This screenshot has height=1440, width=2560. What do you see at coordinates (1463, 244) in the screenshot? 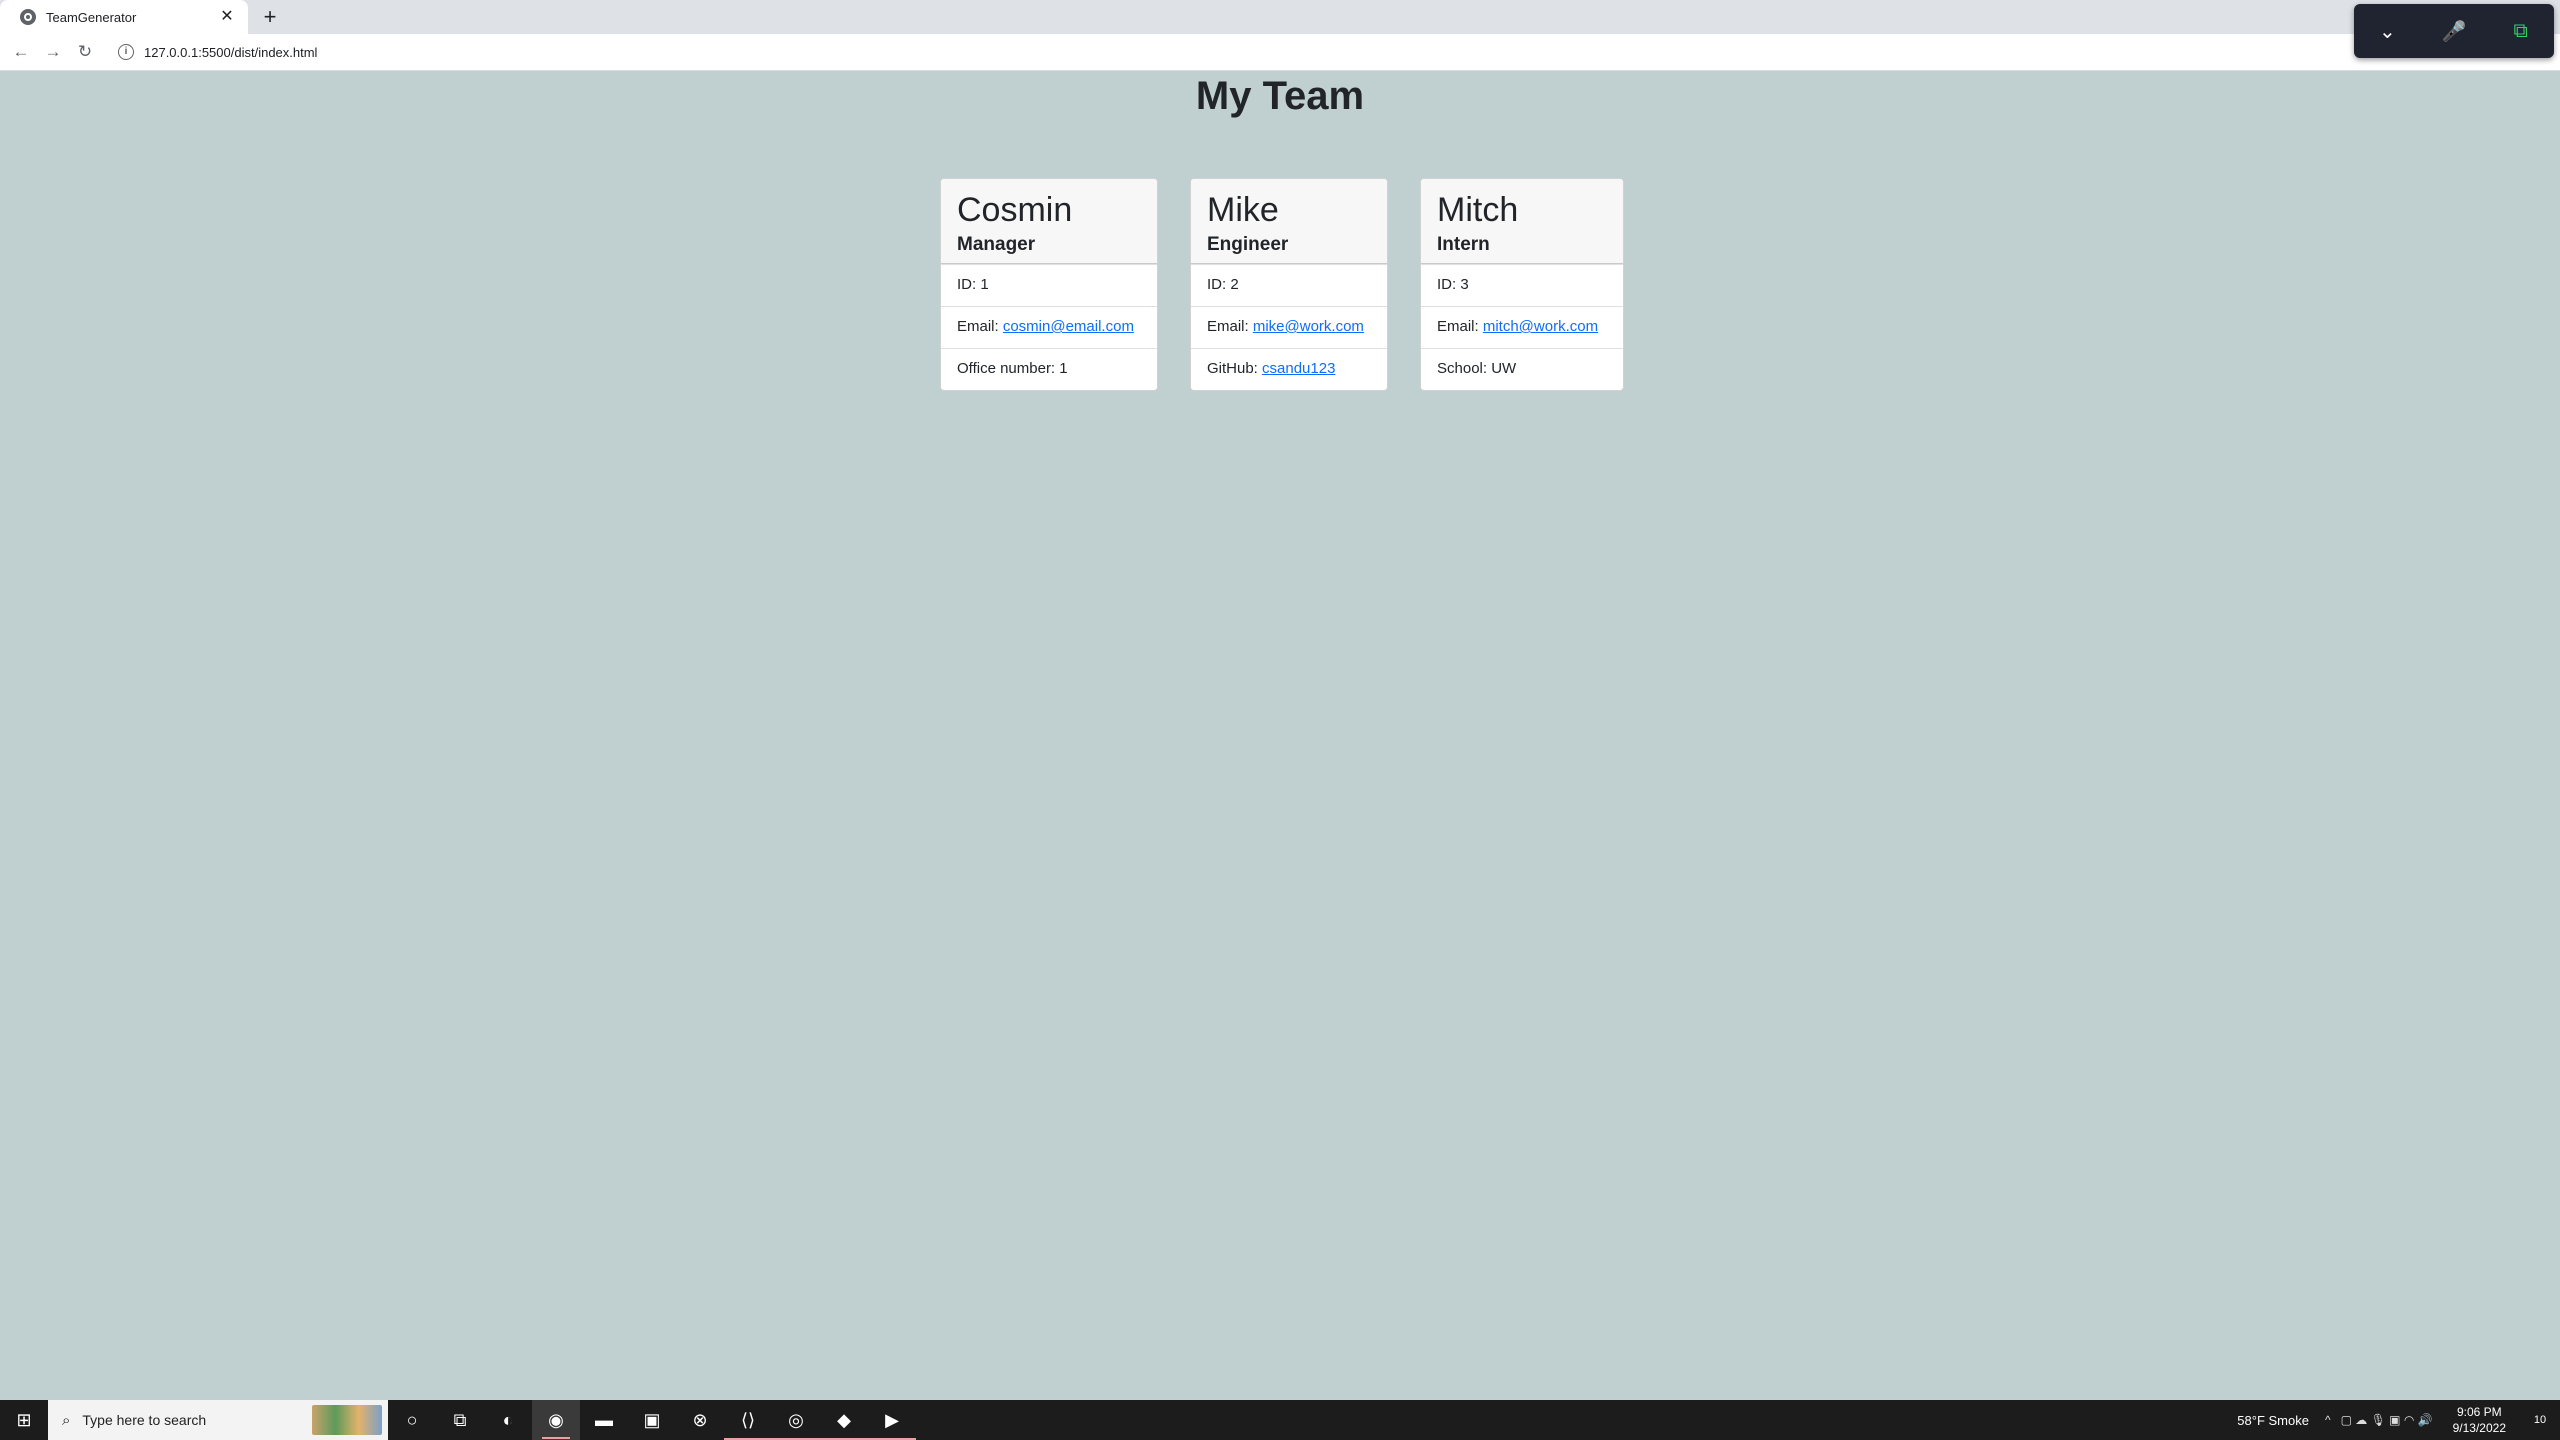
I see `employee-role: Intern` at bounding box center [1463, 244].